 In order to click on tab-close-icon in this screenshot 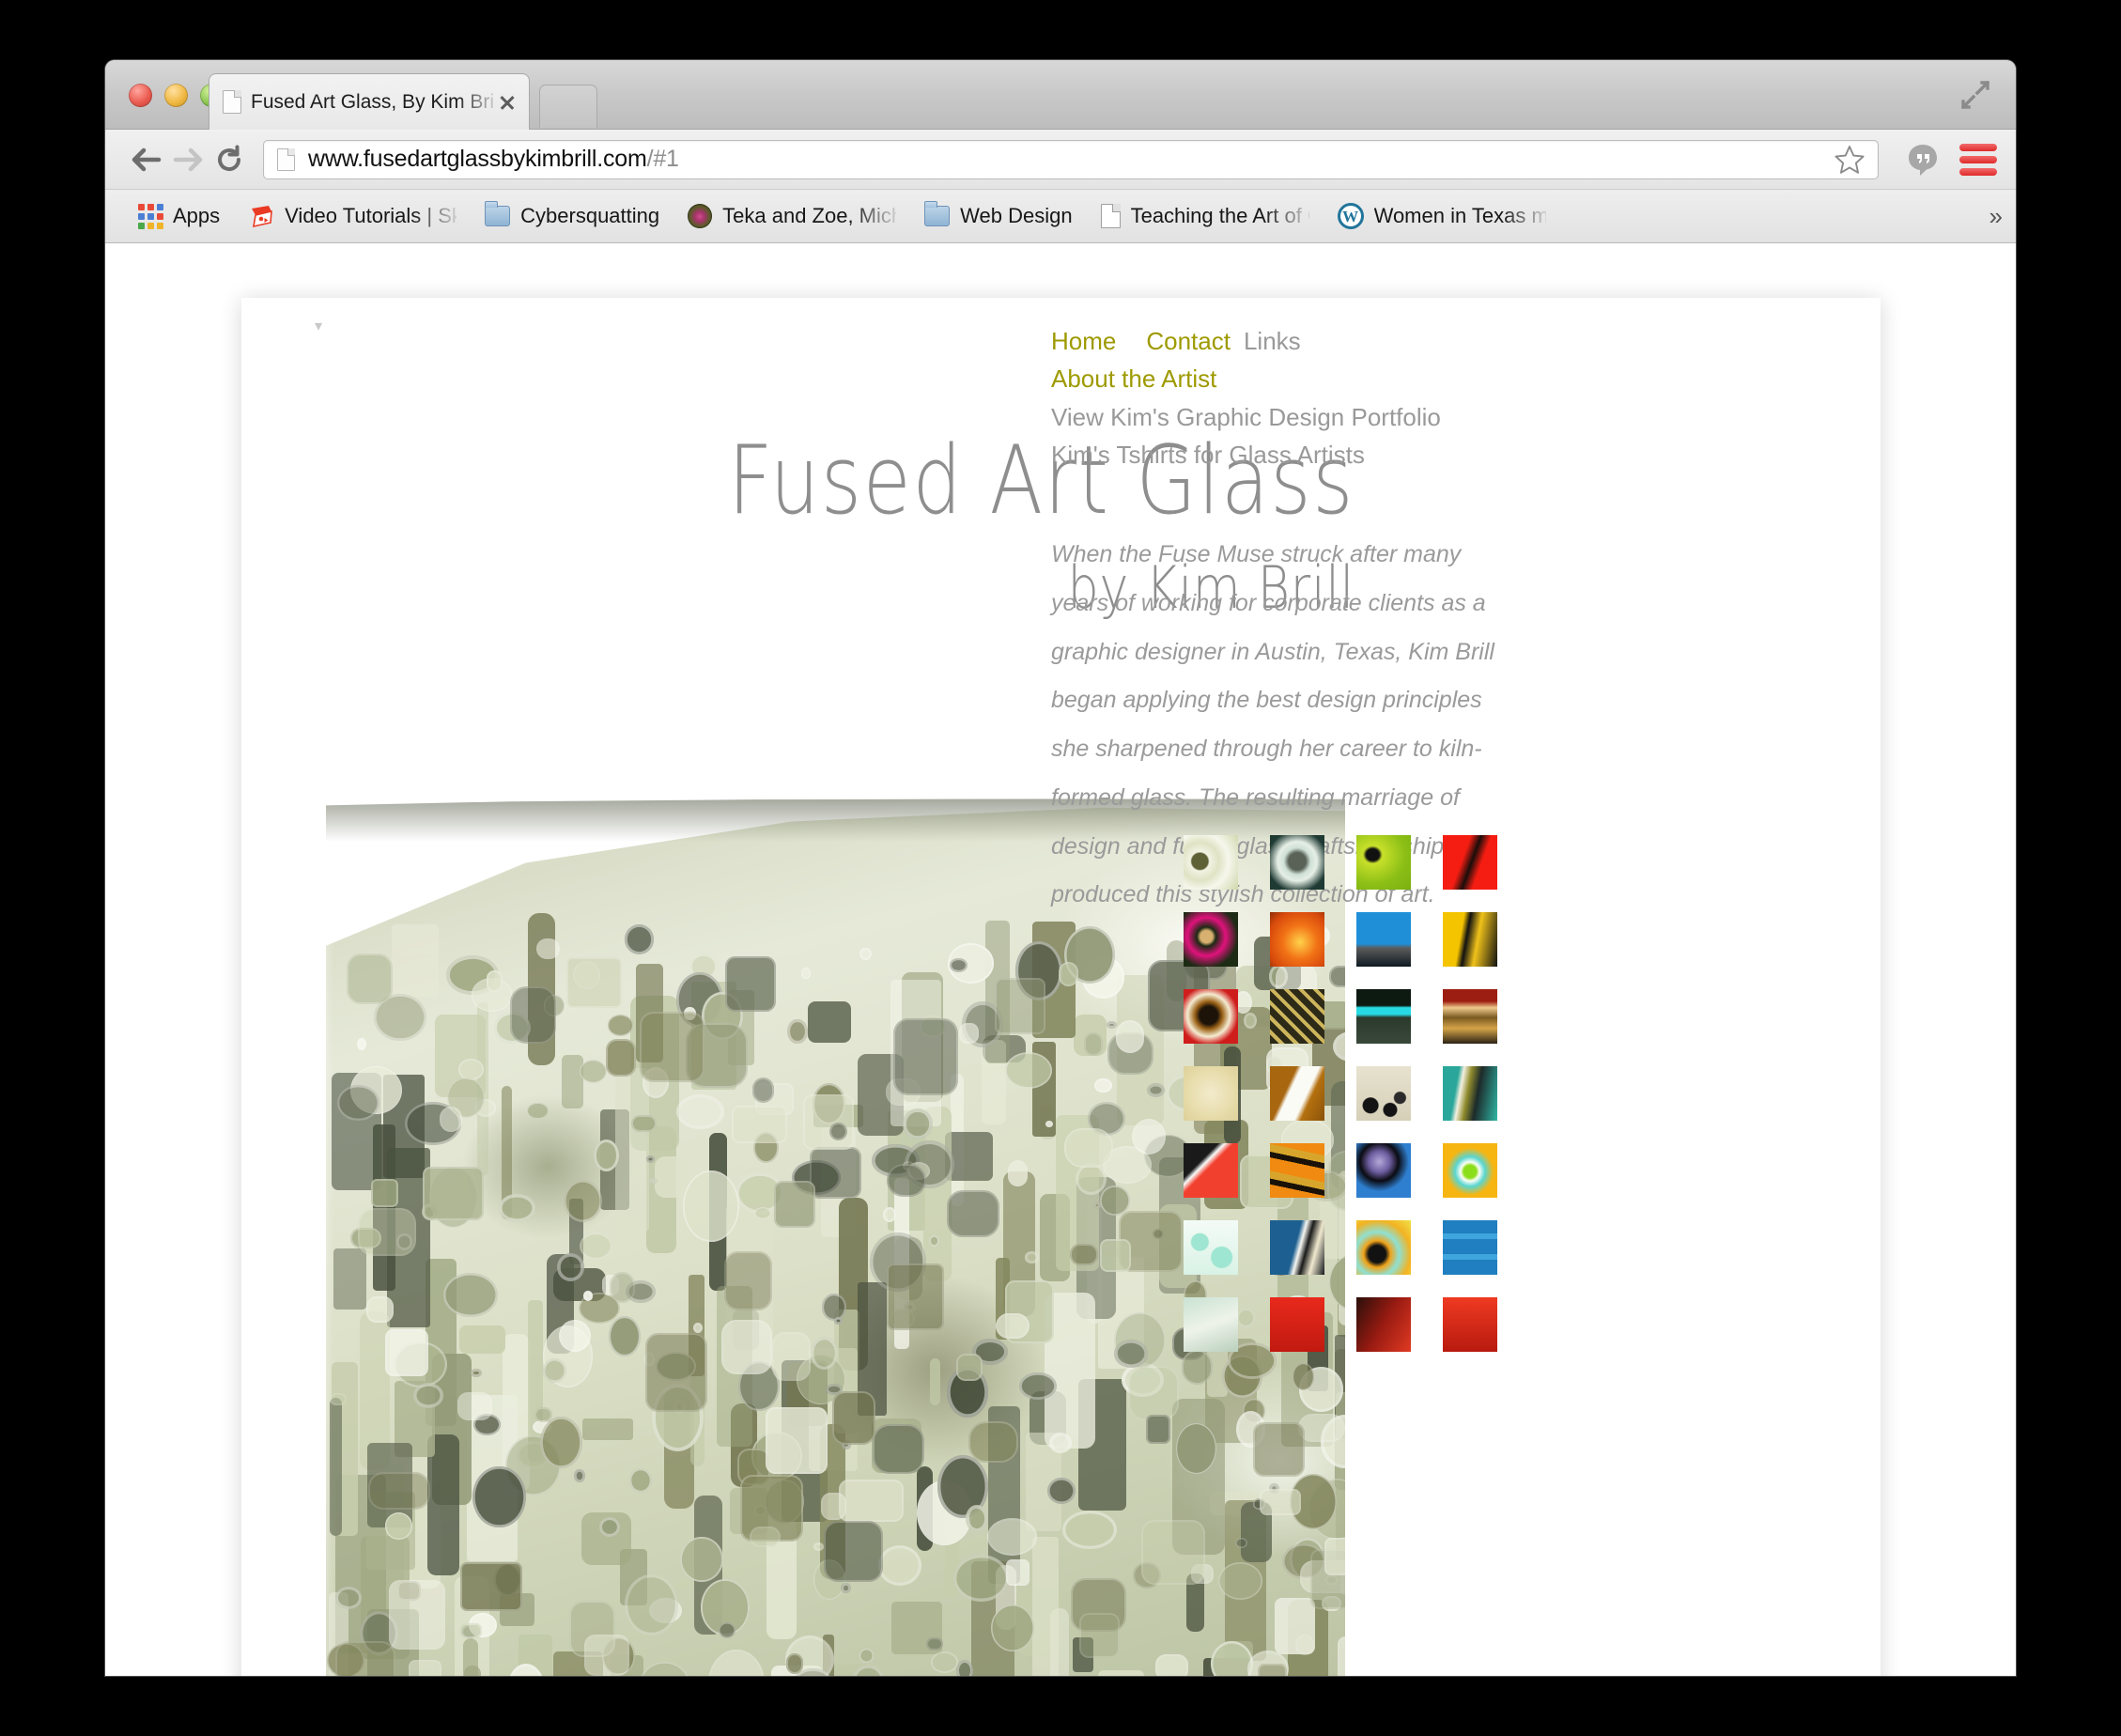, I will do `click(507, 102)`.